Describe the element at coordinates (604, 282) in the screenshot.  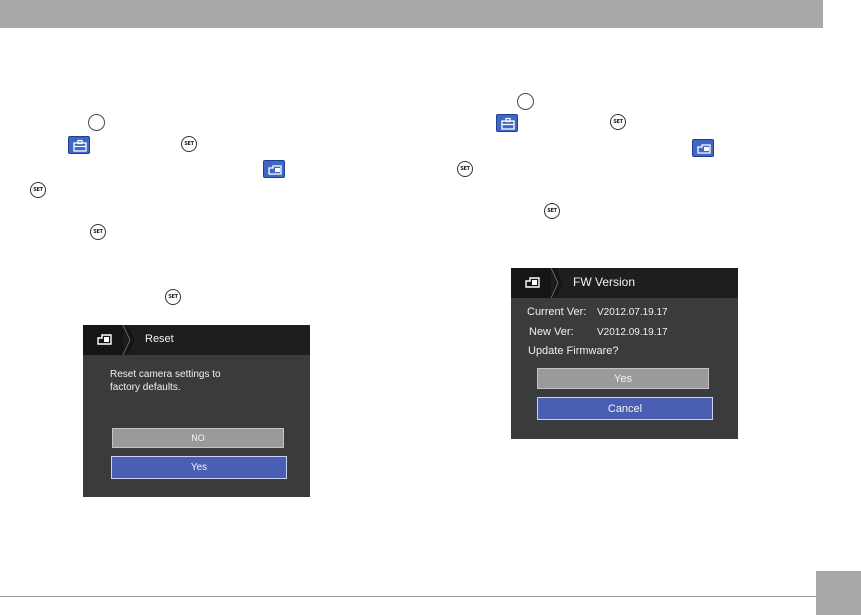
I see `dialog-title: FW Version` at that location.